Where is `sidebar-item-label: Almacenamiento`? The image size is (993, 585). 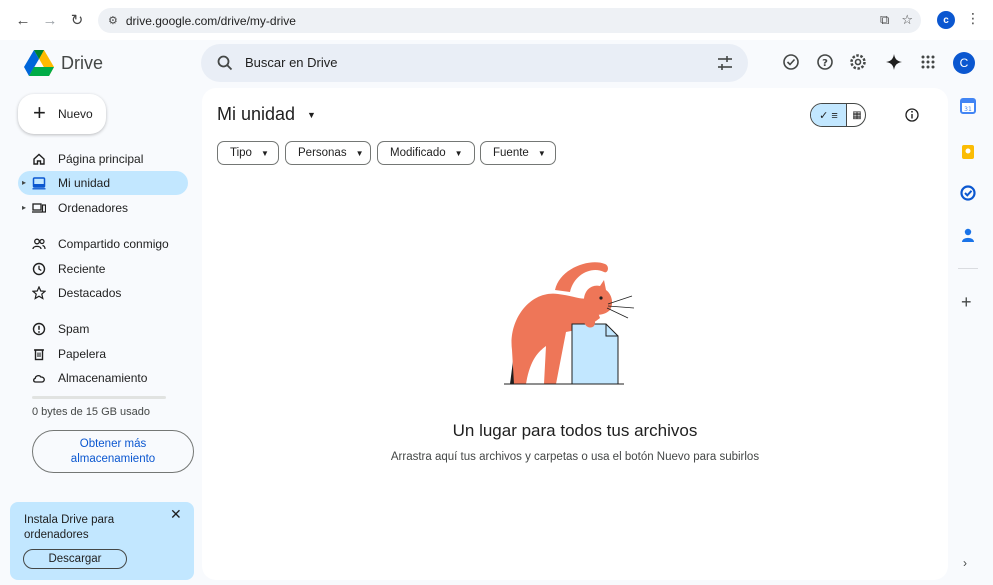
sidebar-item-label: Almacenamiento is located at coordinates (103, 378).